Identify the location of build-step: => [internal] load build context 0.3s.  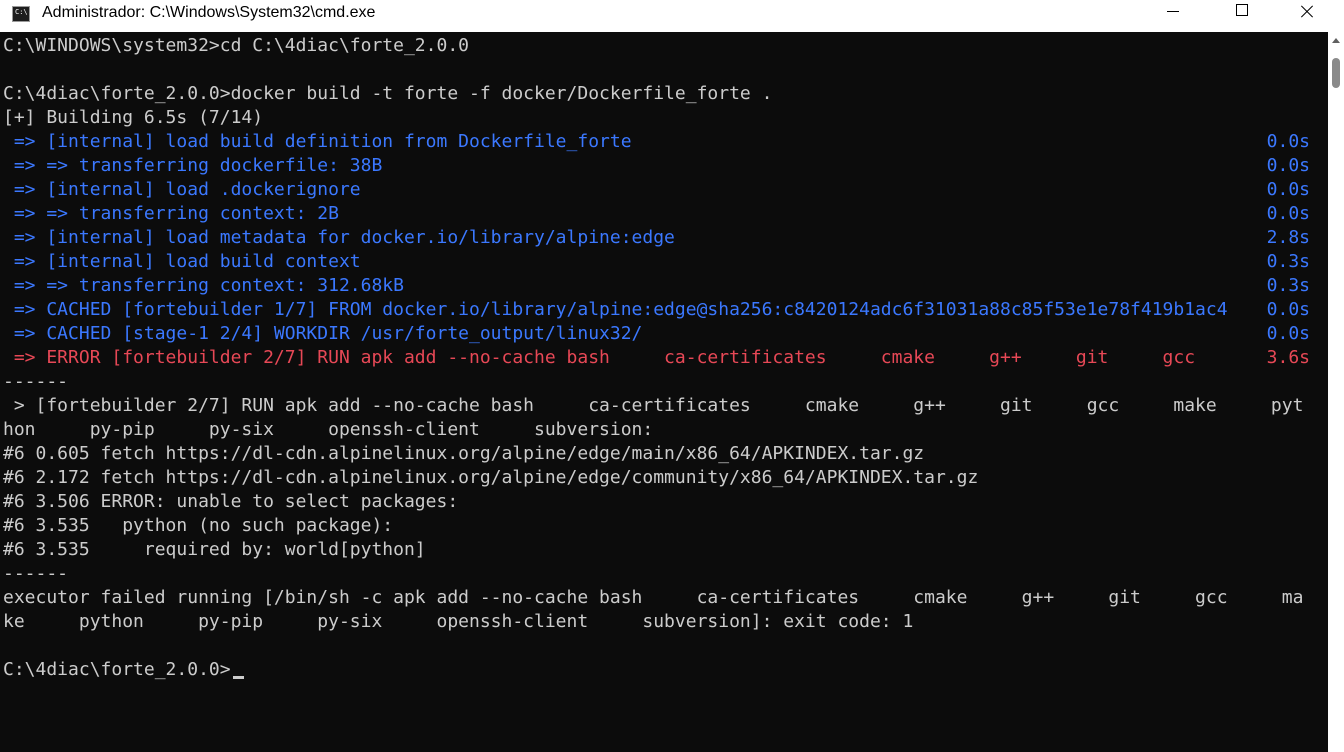
(656, 262).